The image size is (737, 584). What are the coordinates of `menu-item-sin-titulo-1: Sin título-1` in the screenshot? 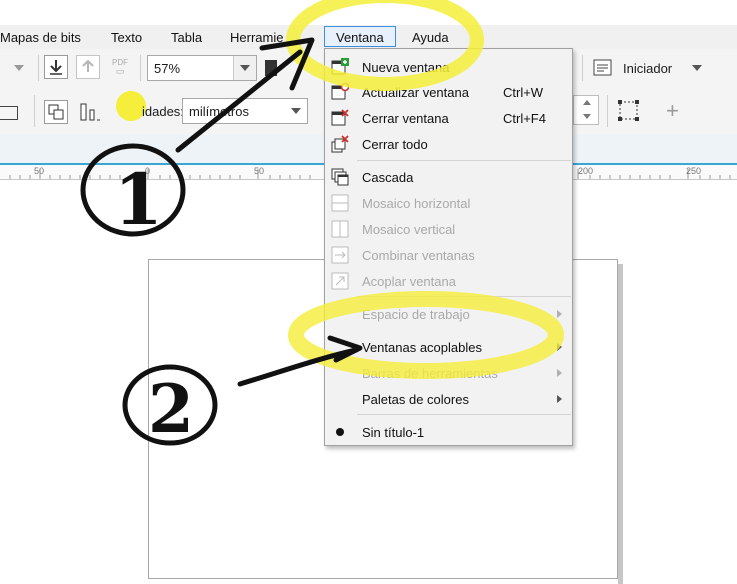 It's located at (448, 432).